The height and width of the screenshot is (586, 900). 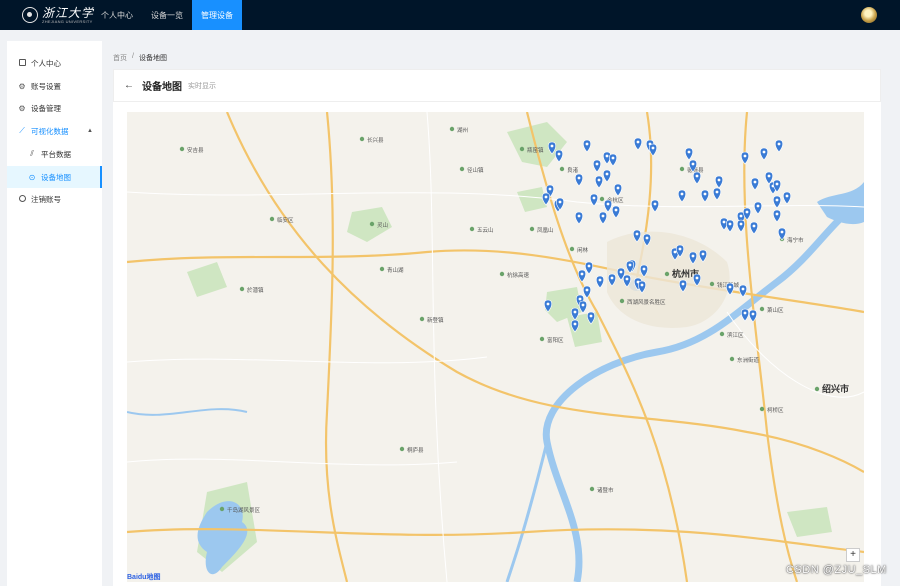 What do you see at coordinates (46, 86) in the screenshot?
I see `sidebar-item-label: 账号设置` at bounding box center [46, 86].